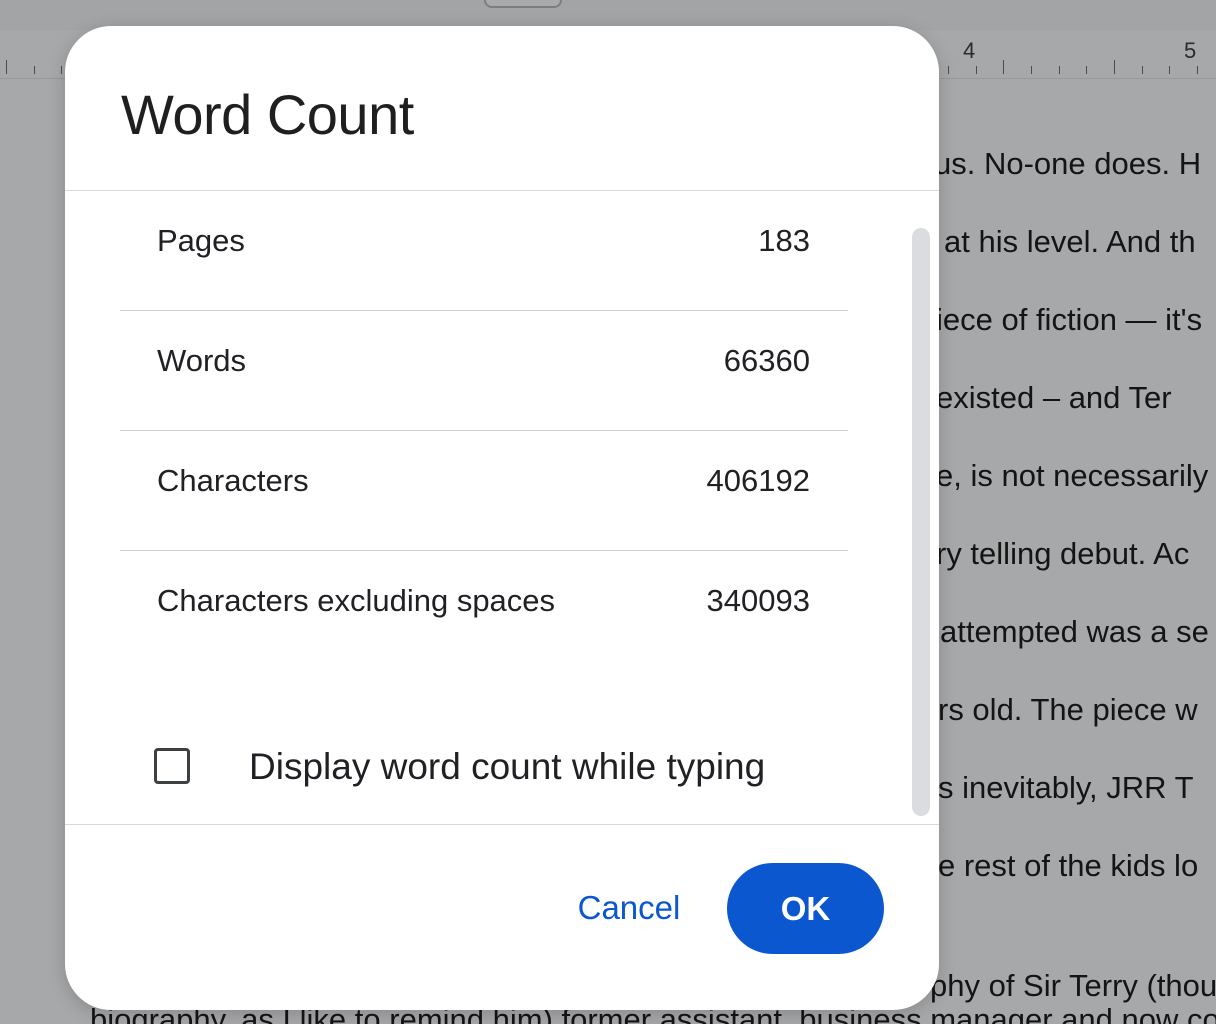  I want to click on stat-row-pages: Pages 183, so click(484, 251).